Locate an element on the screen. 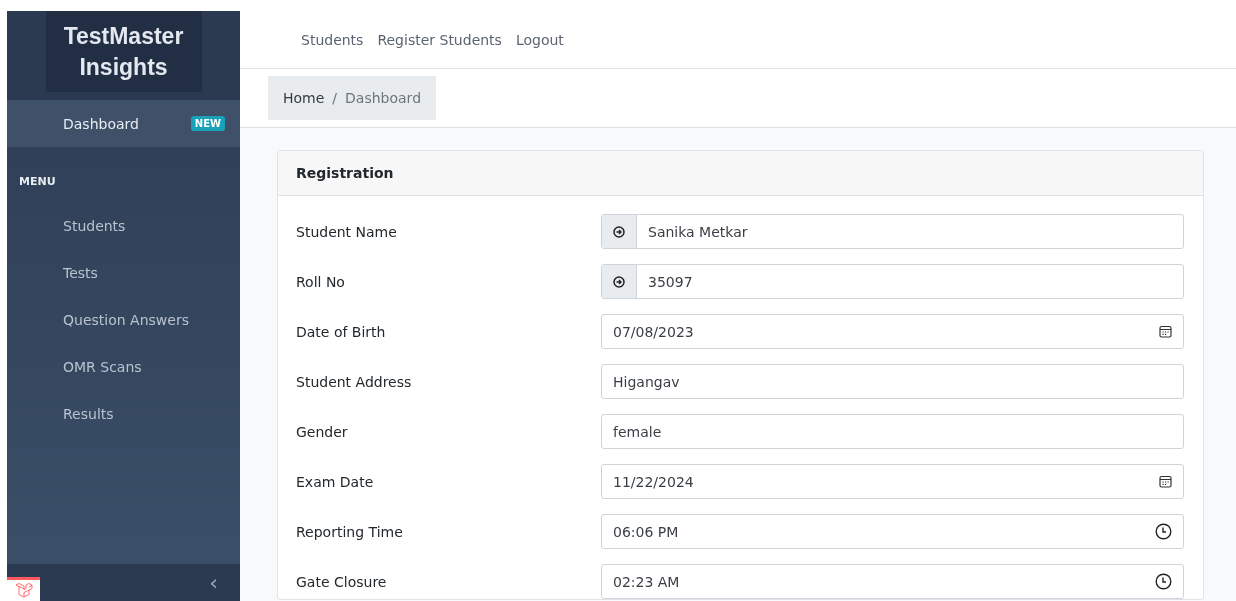 The width and height of the screenshot is (1236, 601). input-text: 11/22/2024 is located at coordinates (880, 481).